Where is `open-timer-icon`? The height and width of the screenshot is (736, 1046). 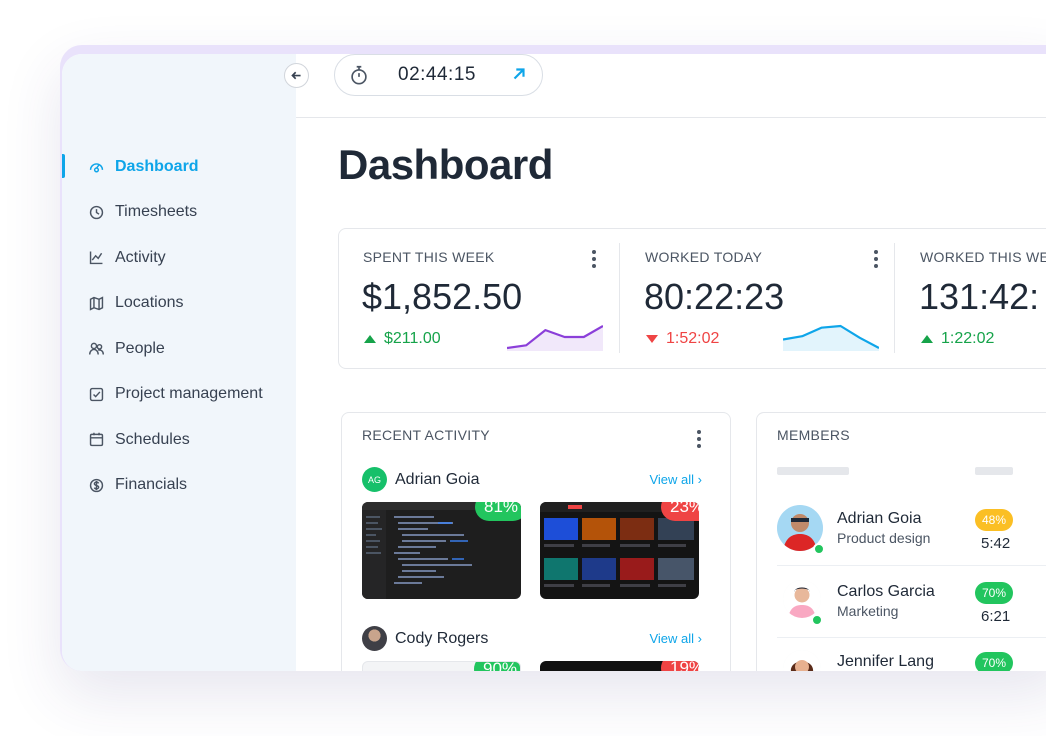 open-timer-icon is located at coordinates (520, 75).